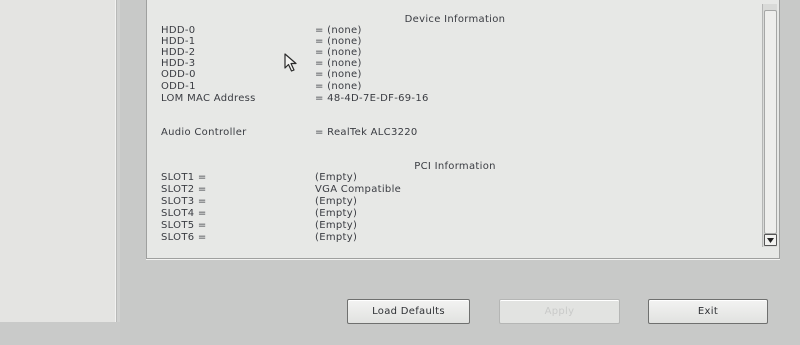 This screenshot has width=800, height=345. What do you see at coordinates (338, 74) in the screenshot?
I see `odd0-value: = (none)` at bounding box center [338, 74].